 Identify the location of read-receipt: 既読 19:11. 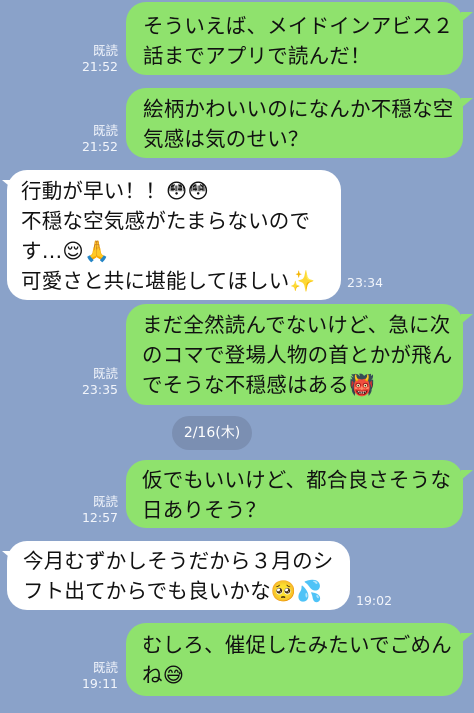
(99, 675).